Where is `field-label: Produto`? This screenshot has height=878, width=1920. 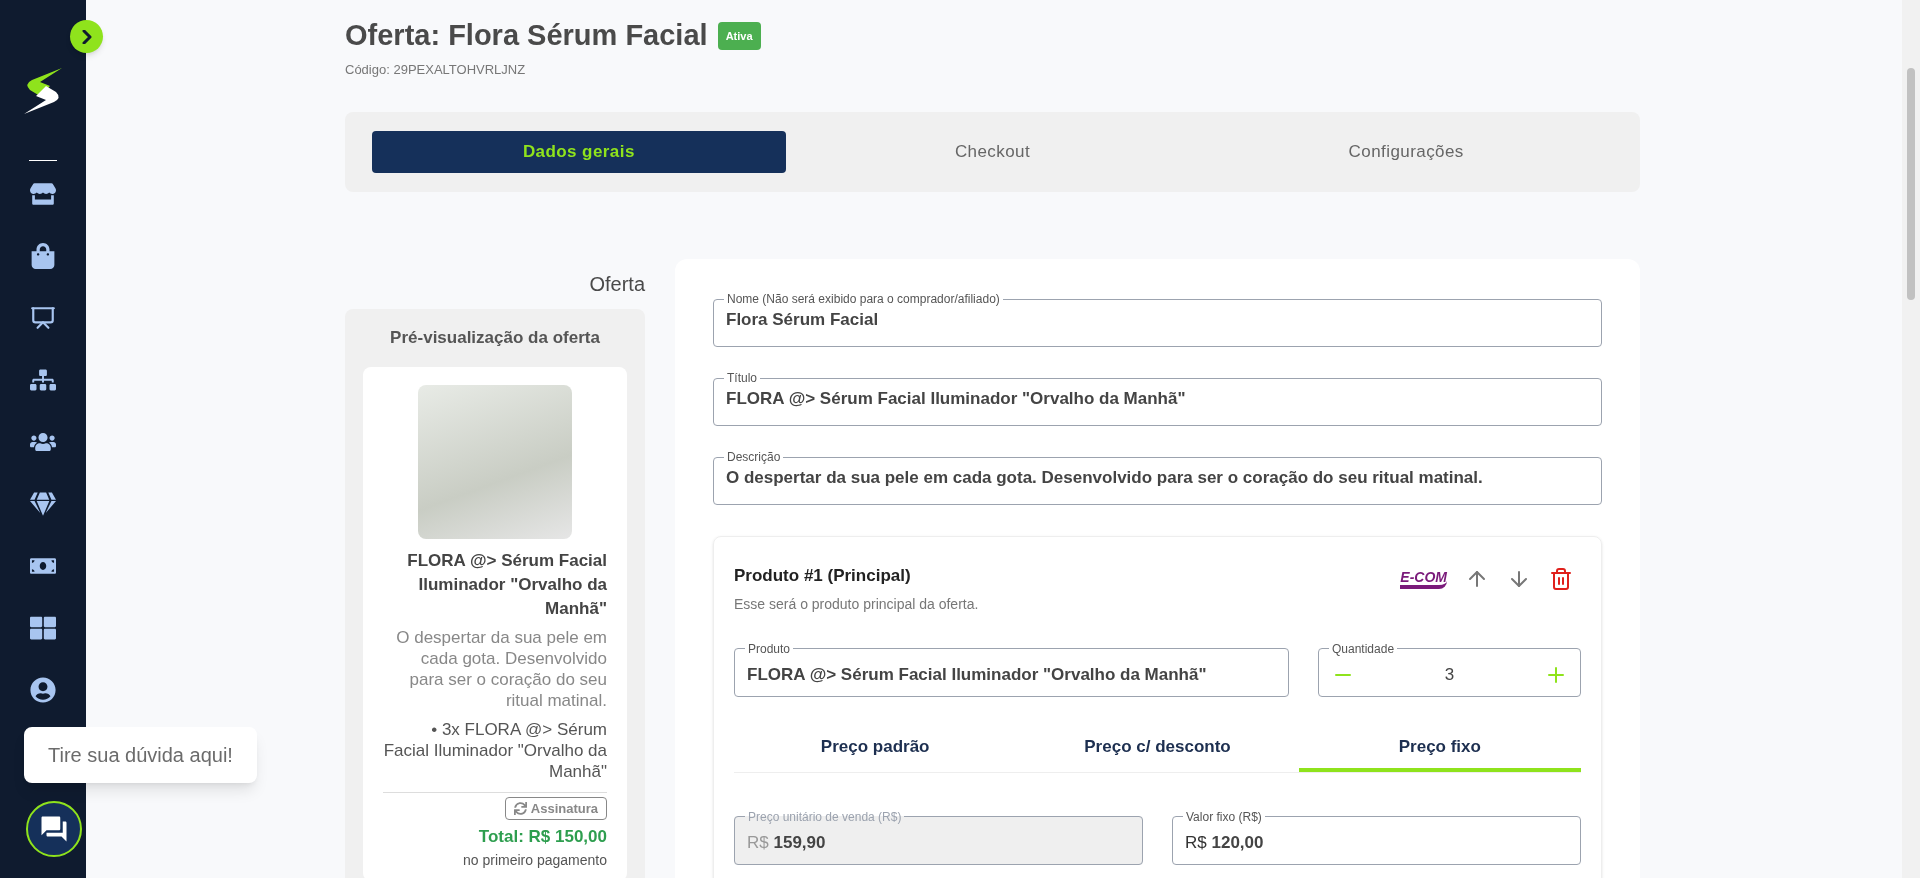 field-label: Produto is located at coordinates (769, 648).